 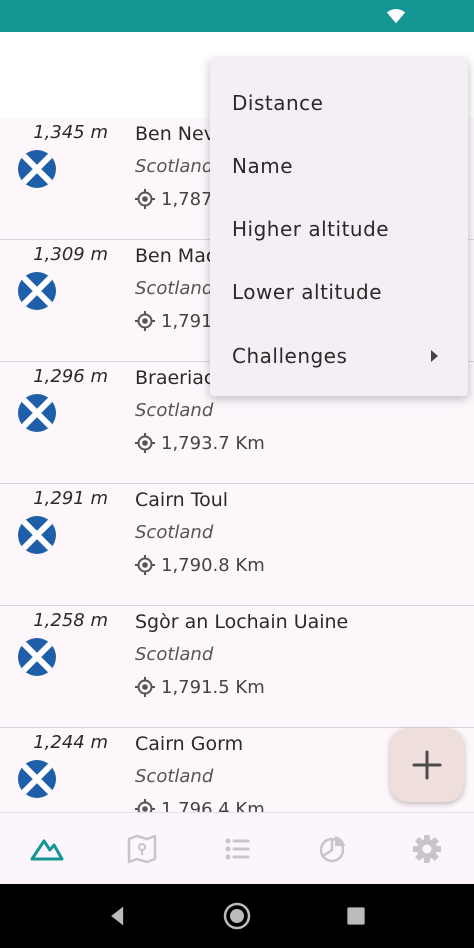 I want to click on nav-item-peaks, so click(x=47, y=849).